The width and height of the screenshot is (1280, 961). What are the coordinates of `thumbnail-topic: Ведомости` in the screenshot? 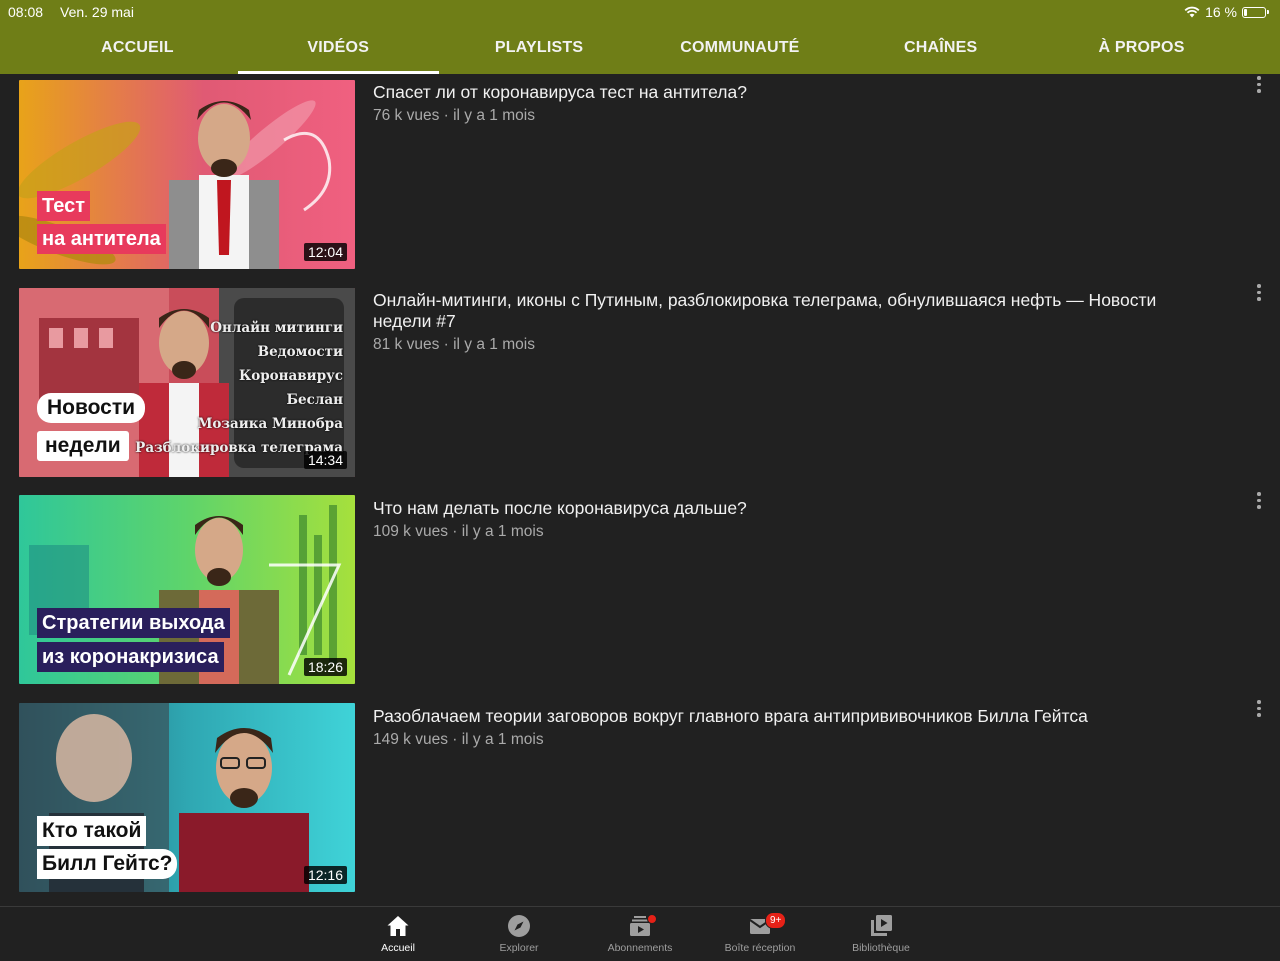 It's located at (300, 352).